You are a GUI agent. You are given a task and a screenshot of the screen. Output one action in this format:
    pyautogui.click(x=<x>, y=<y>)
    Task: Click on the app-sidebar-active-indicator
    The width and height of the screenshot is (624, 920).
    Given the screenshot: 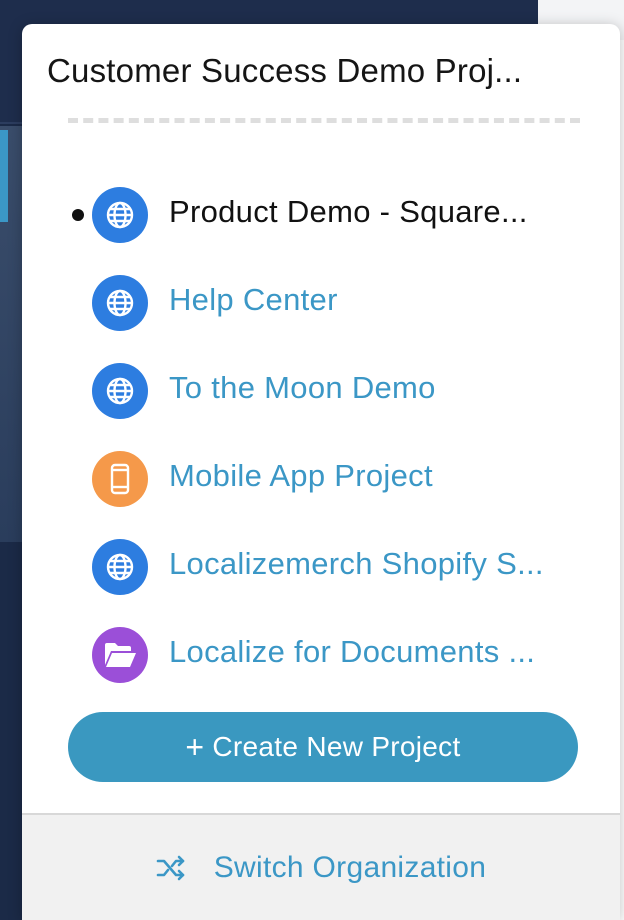 What is the action you would take?
    pyautogui.click(x=4, y=176)
    